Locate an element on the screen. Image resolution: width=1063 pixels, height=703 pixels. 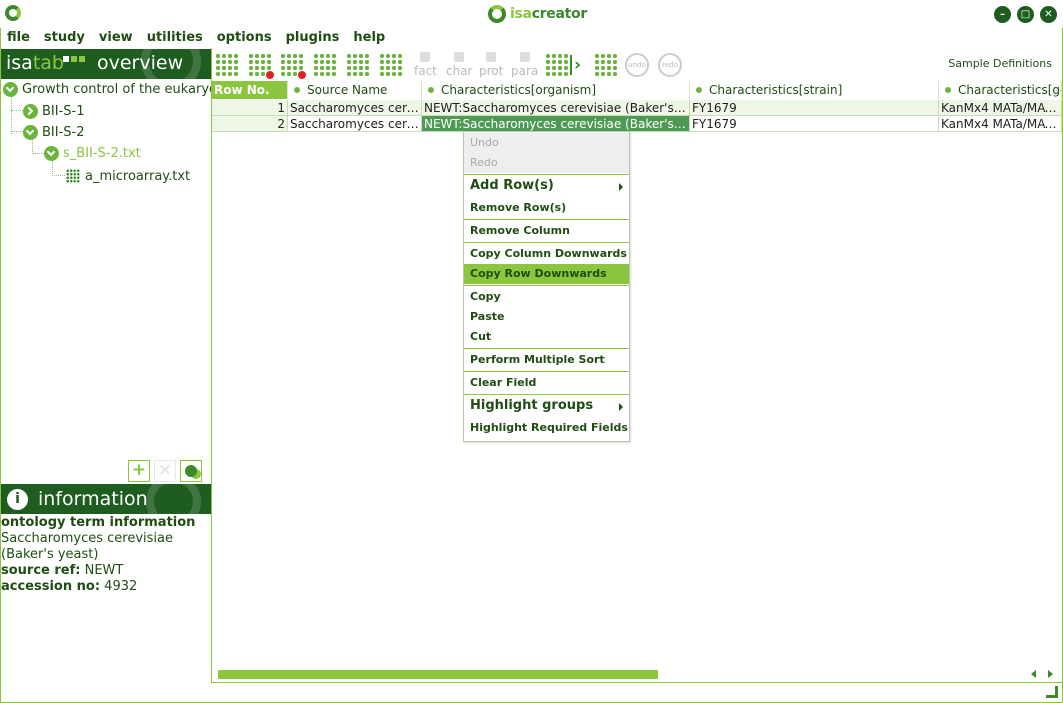
menu-item-redo: Redo is located at coordinates (546, 163).